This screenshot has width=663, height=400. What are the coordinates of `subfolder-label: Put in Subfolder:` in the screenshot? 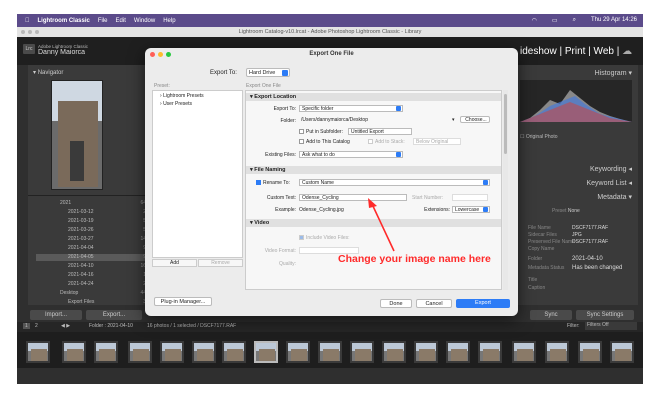 It's located at (324, 132).